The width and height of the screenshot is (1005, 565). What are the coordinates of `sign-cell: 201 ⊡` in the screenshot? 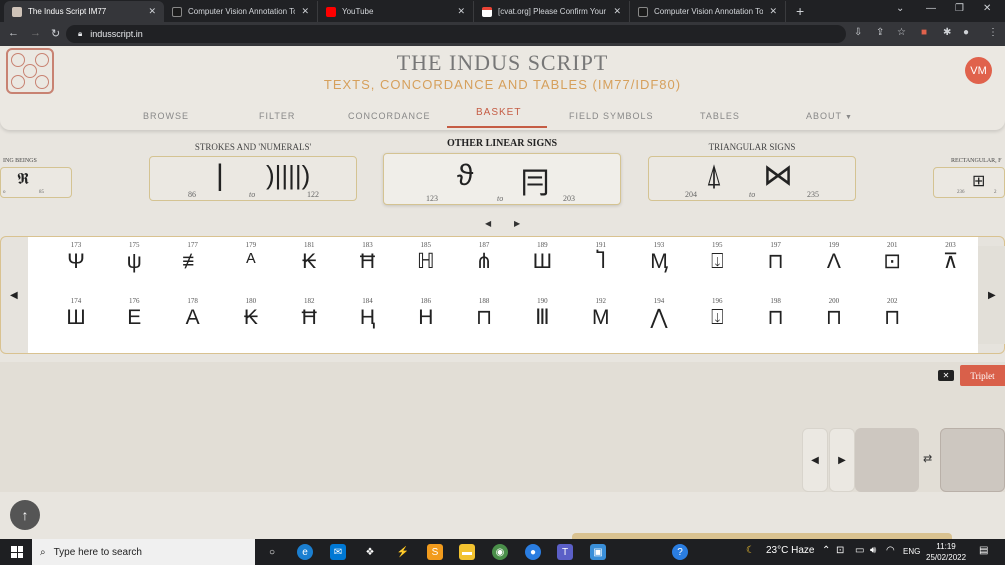 It's located at (892, 258).